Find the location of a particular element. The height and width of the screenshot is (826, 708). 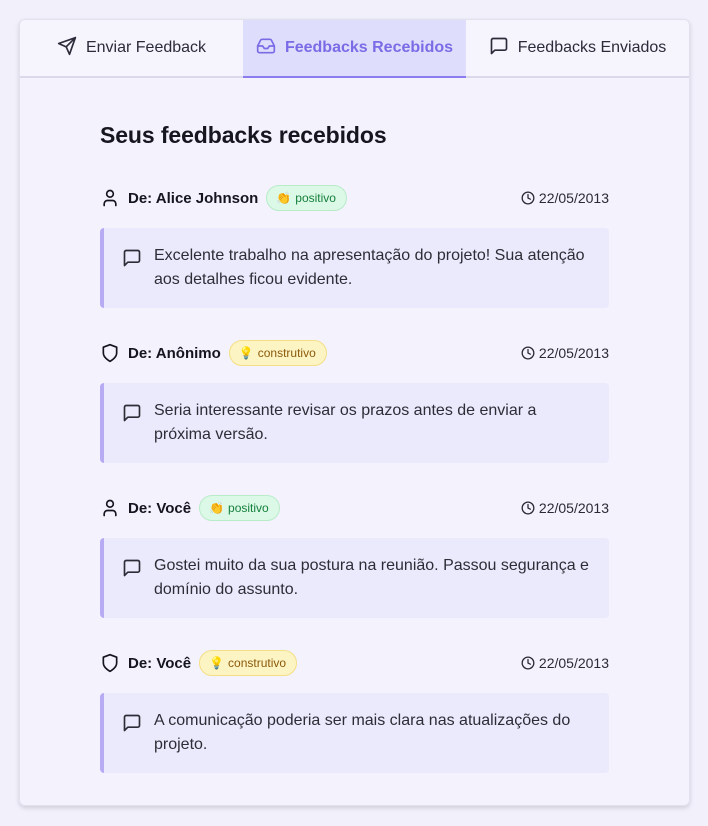

tab-feedbacks-enviados: Feedbacks Enviados is located at coordinates (577, 48).